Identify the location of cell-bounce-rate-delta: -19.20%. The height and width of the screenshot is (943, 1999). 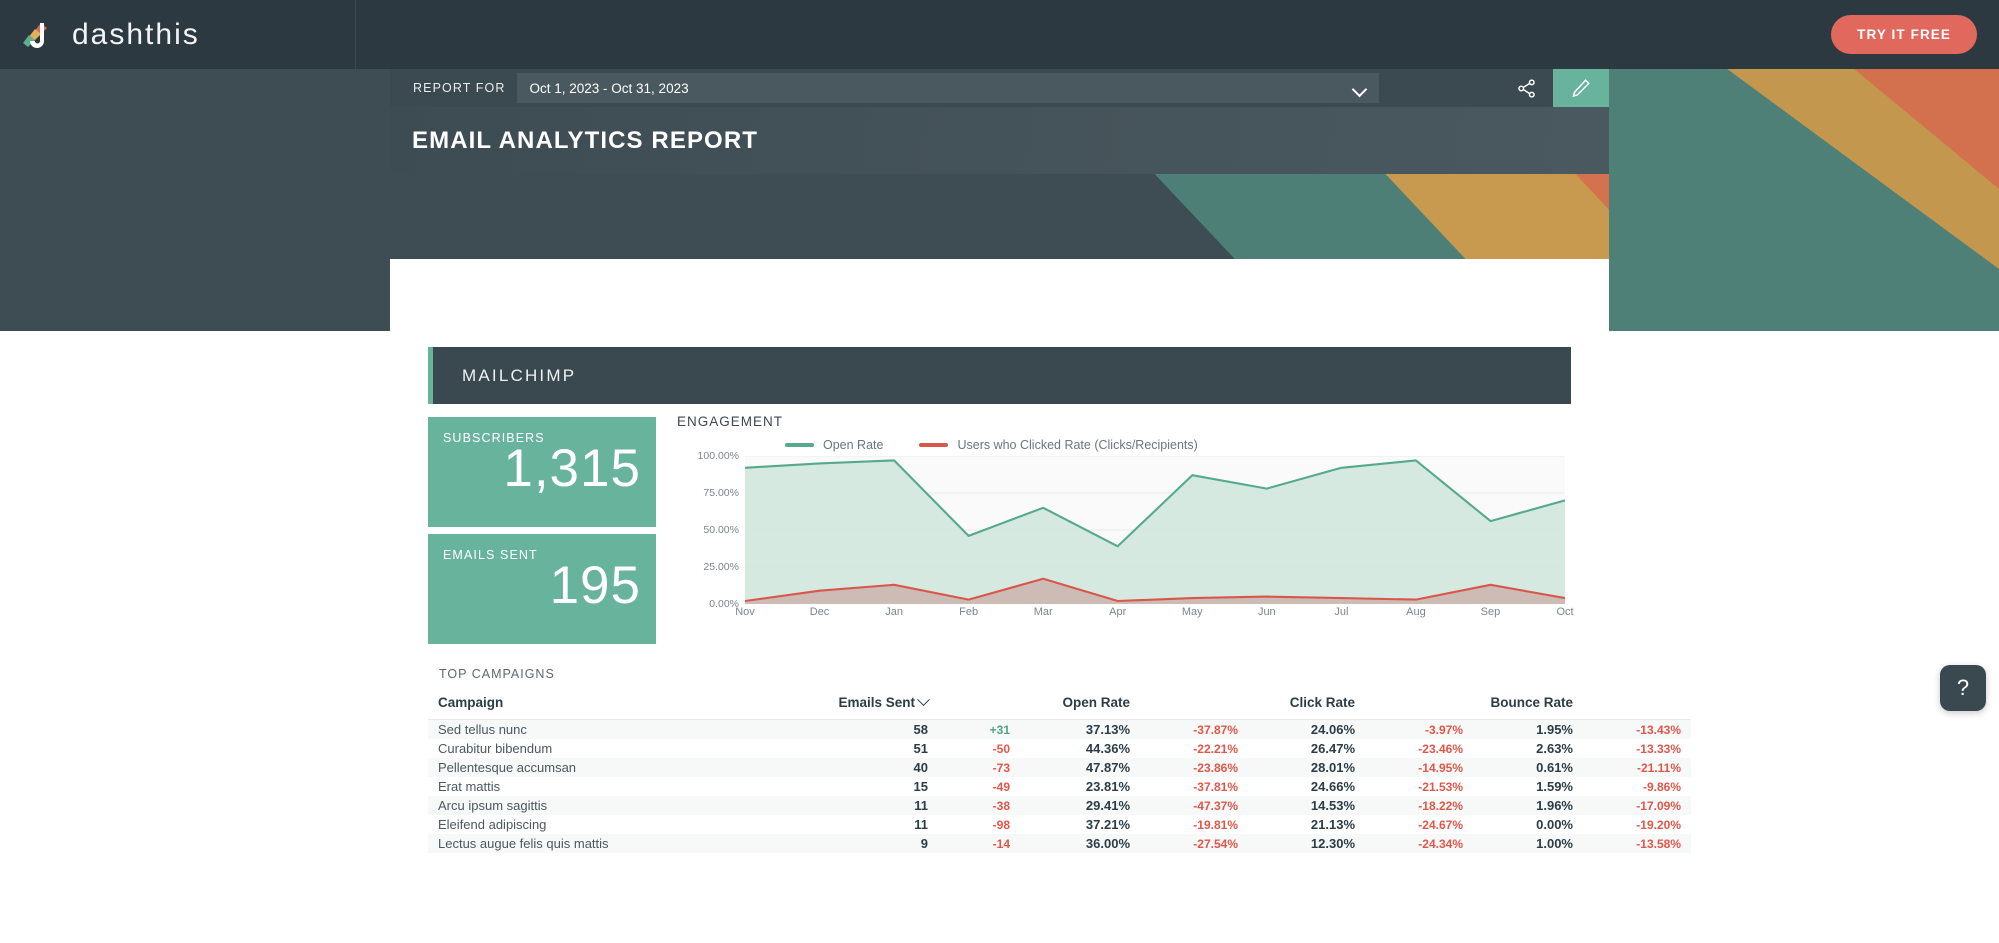
(1658, 824).